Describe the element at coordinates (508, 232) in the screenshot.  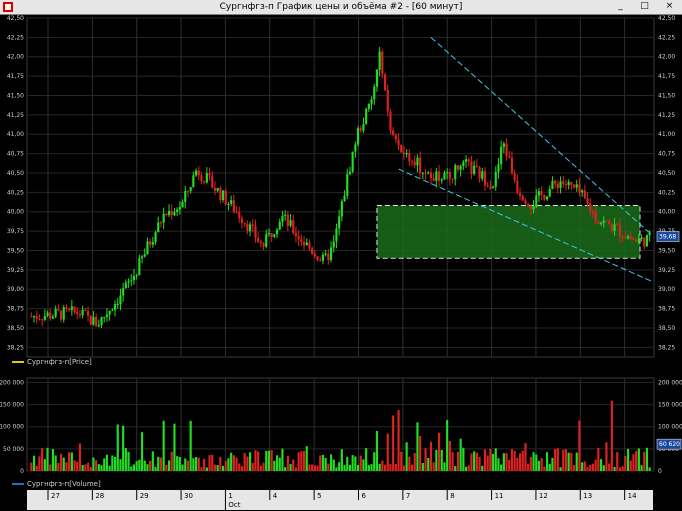
I see `price-zone` at that location.